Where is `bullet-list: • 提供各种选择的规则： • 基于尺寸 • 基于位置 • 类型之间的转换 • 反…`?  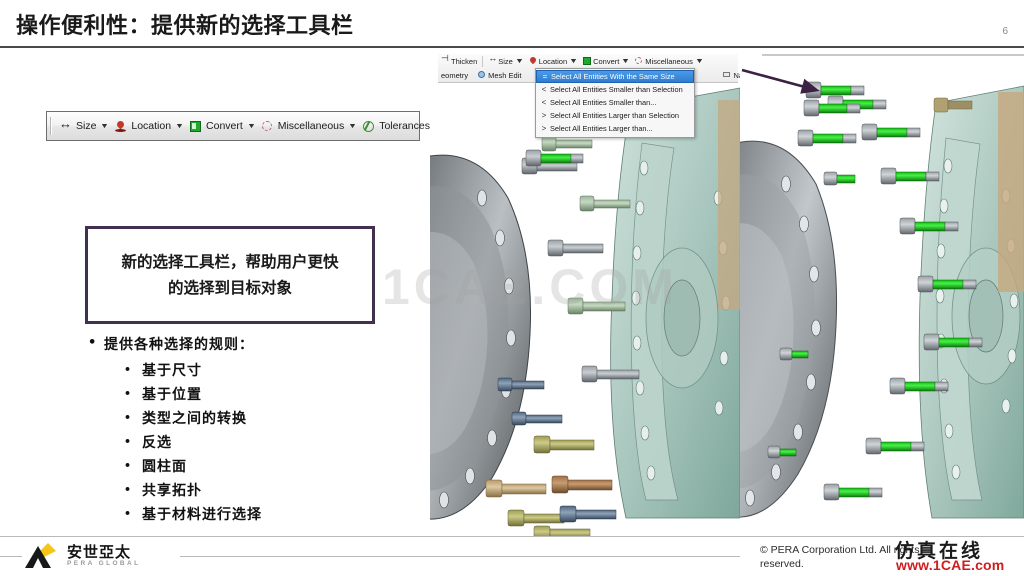
bullet-list: • 提供各种选择的规则： • 基于尺寸 • 基于位置 • 类型之间的转换 • 反… is located at coordinates (253, 431).